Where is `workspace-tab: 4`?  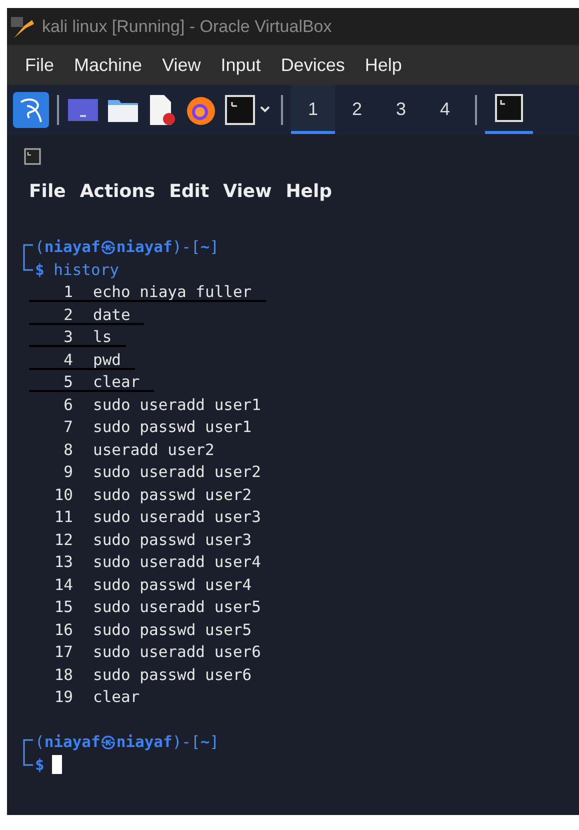
workspace-tab: 4 is located at coordinates (445, 109).